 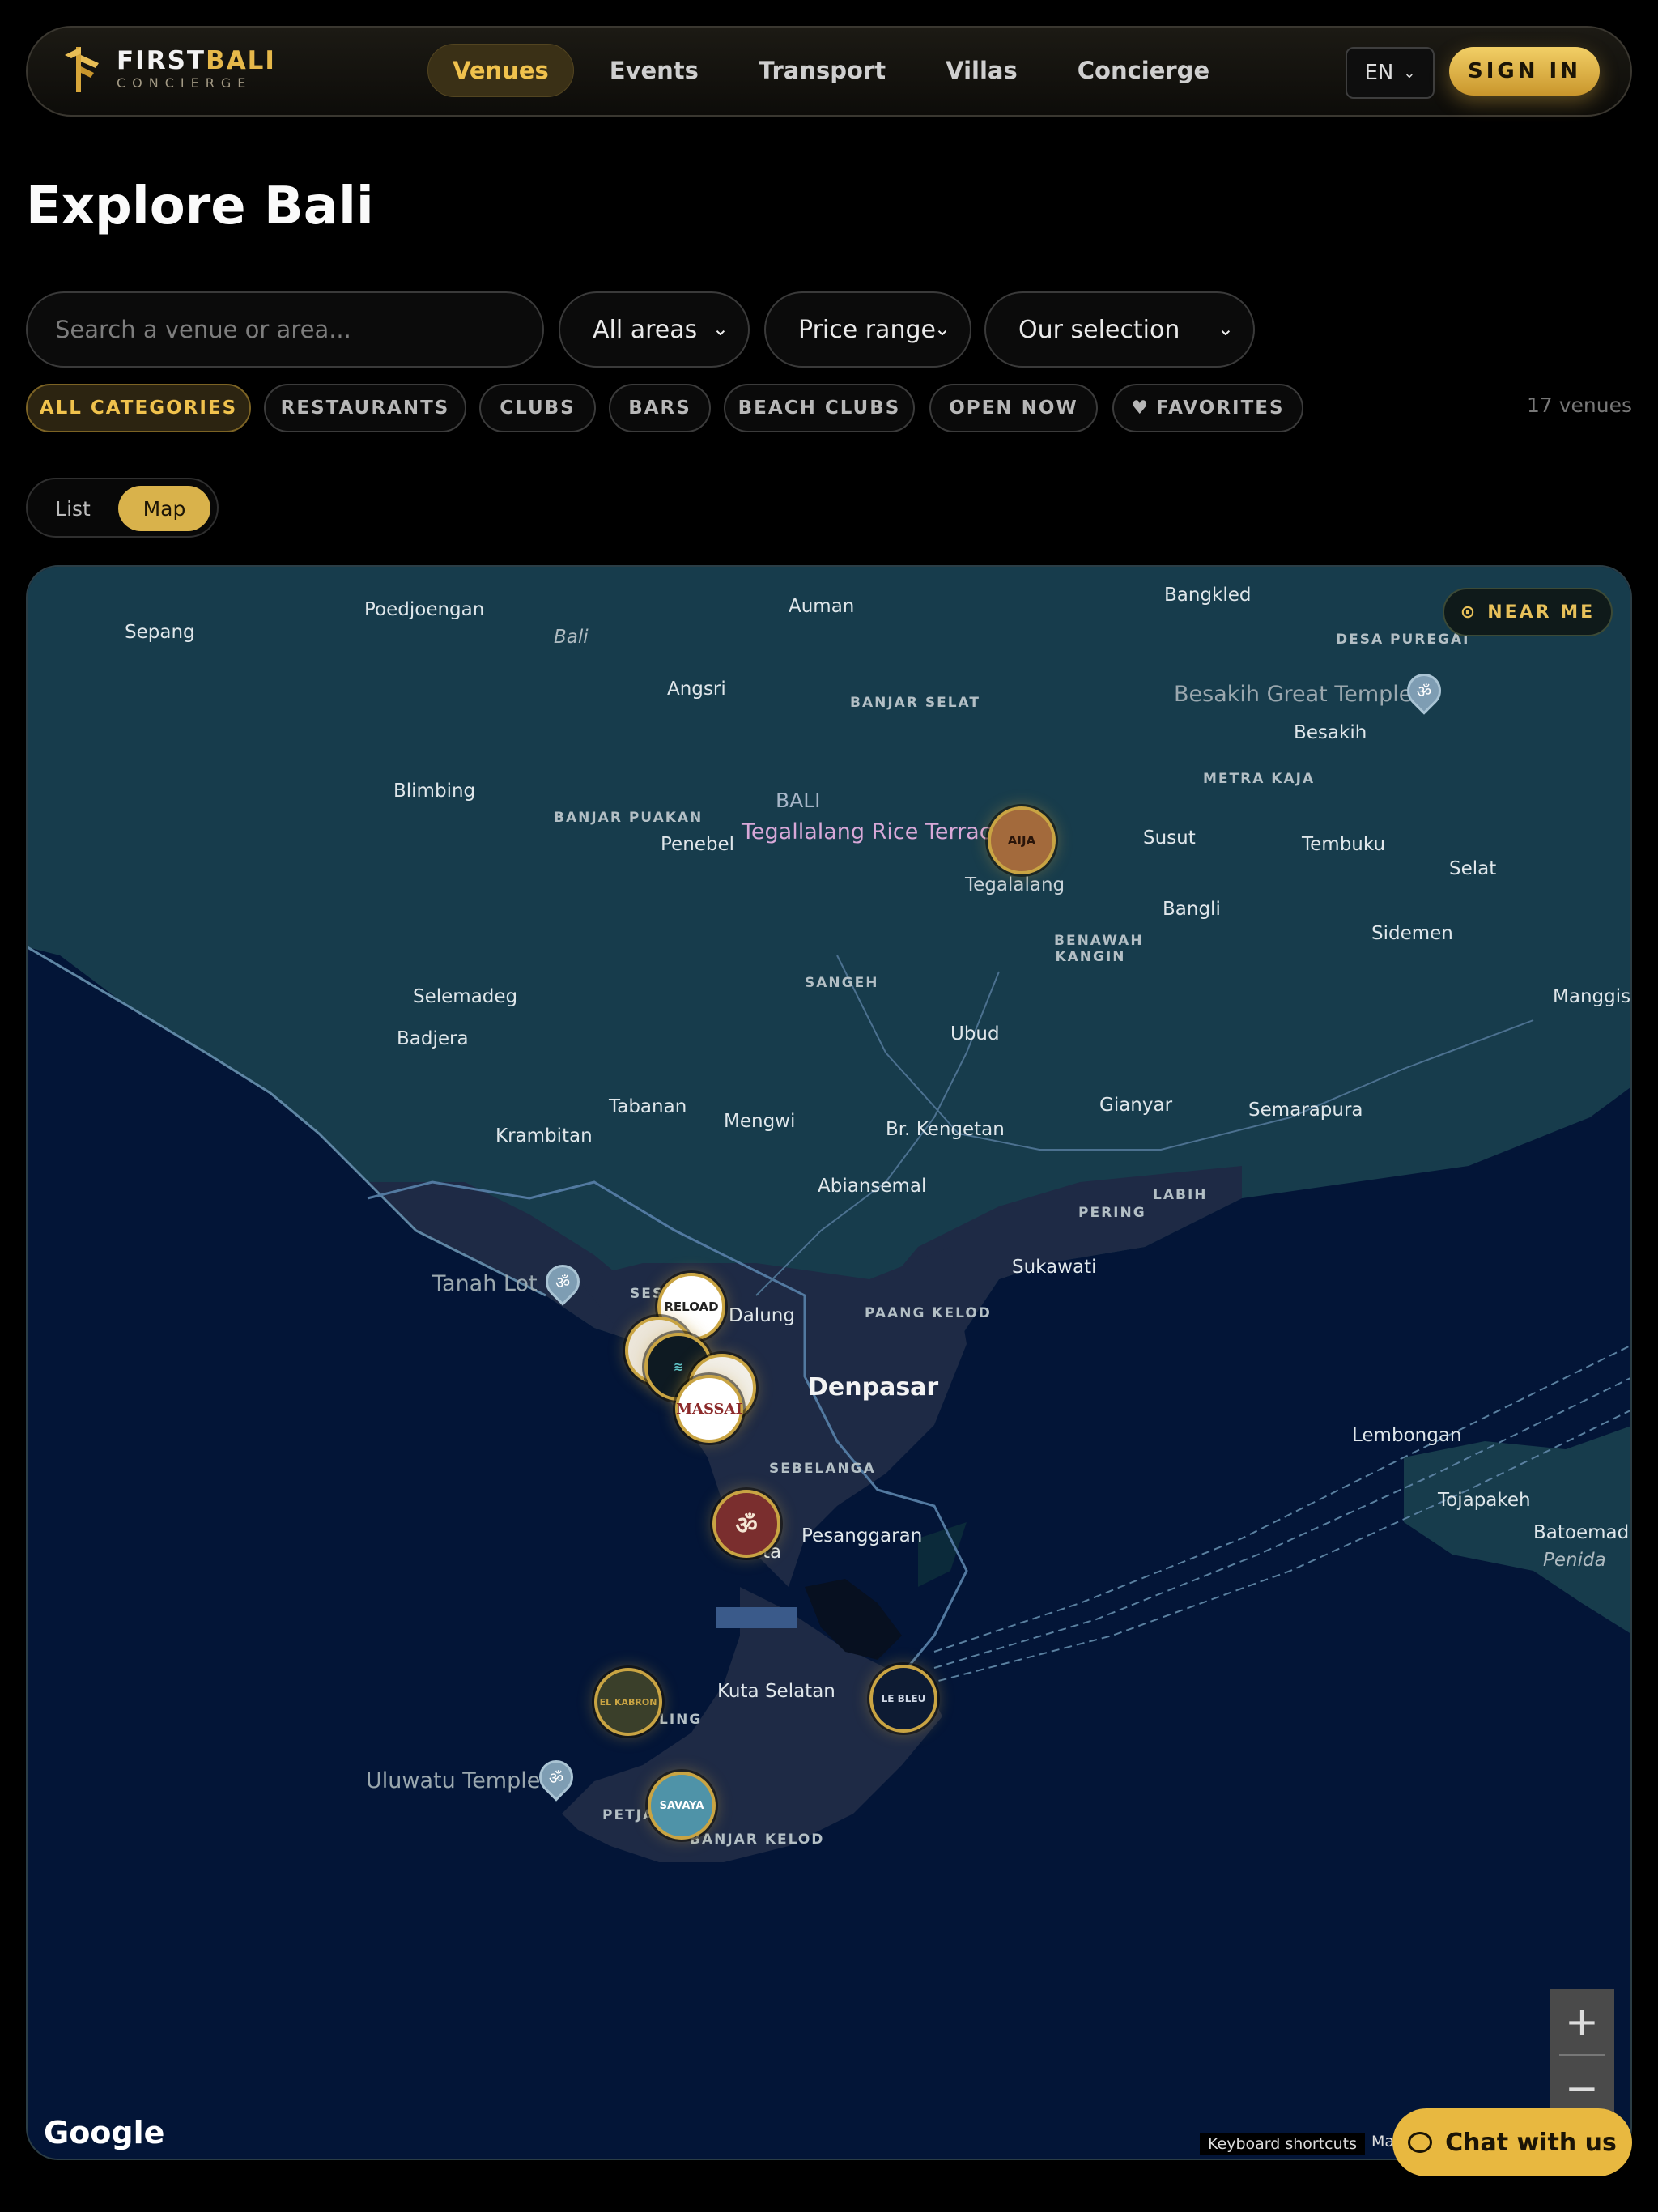 What do you see at coordinates (645, 330) in the screenshot?
I see `area-select-value: All areas` at bounding box center [645, 330].